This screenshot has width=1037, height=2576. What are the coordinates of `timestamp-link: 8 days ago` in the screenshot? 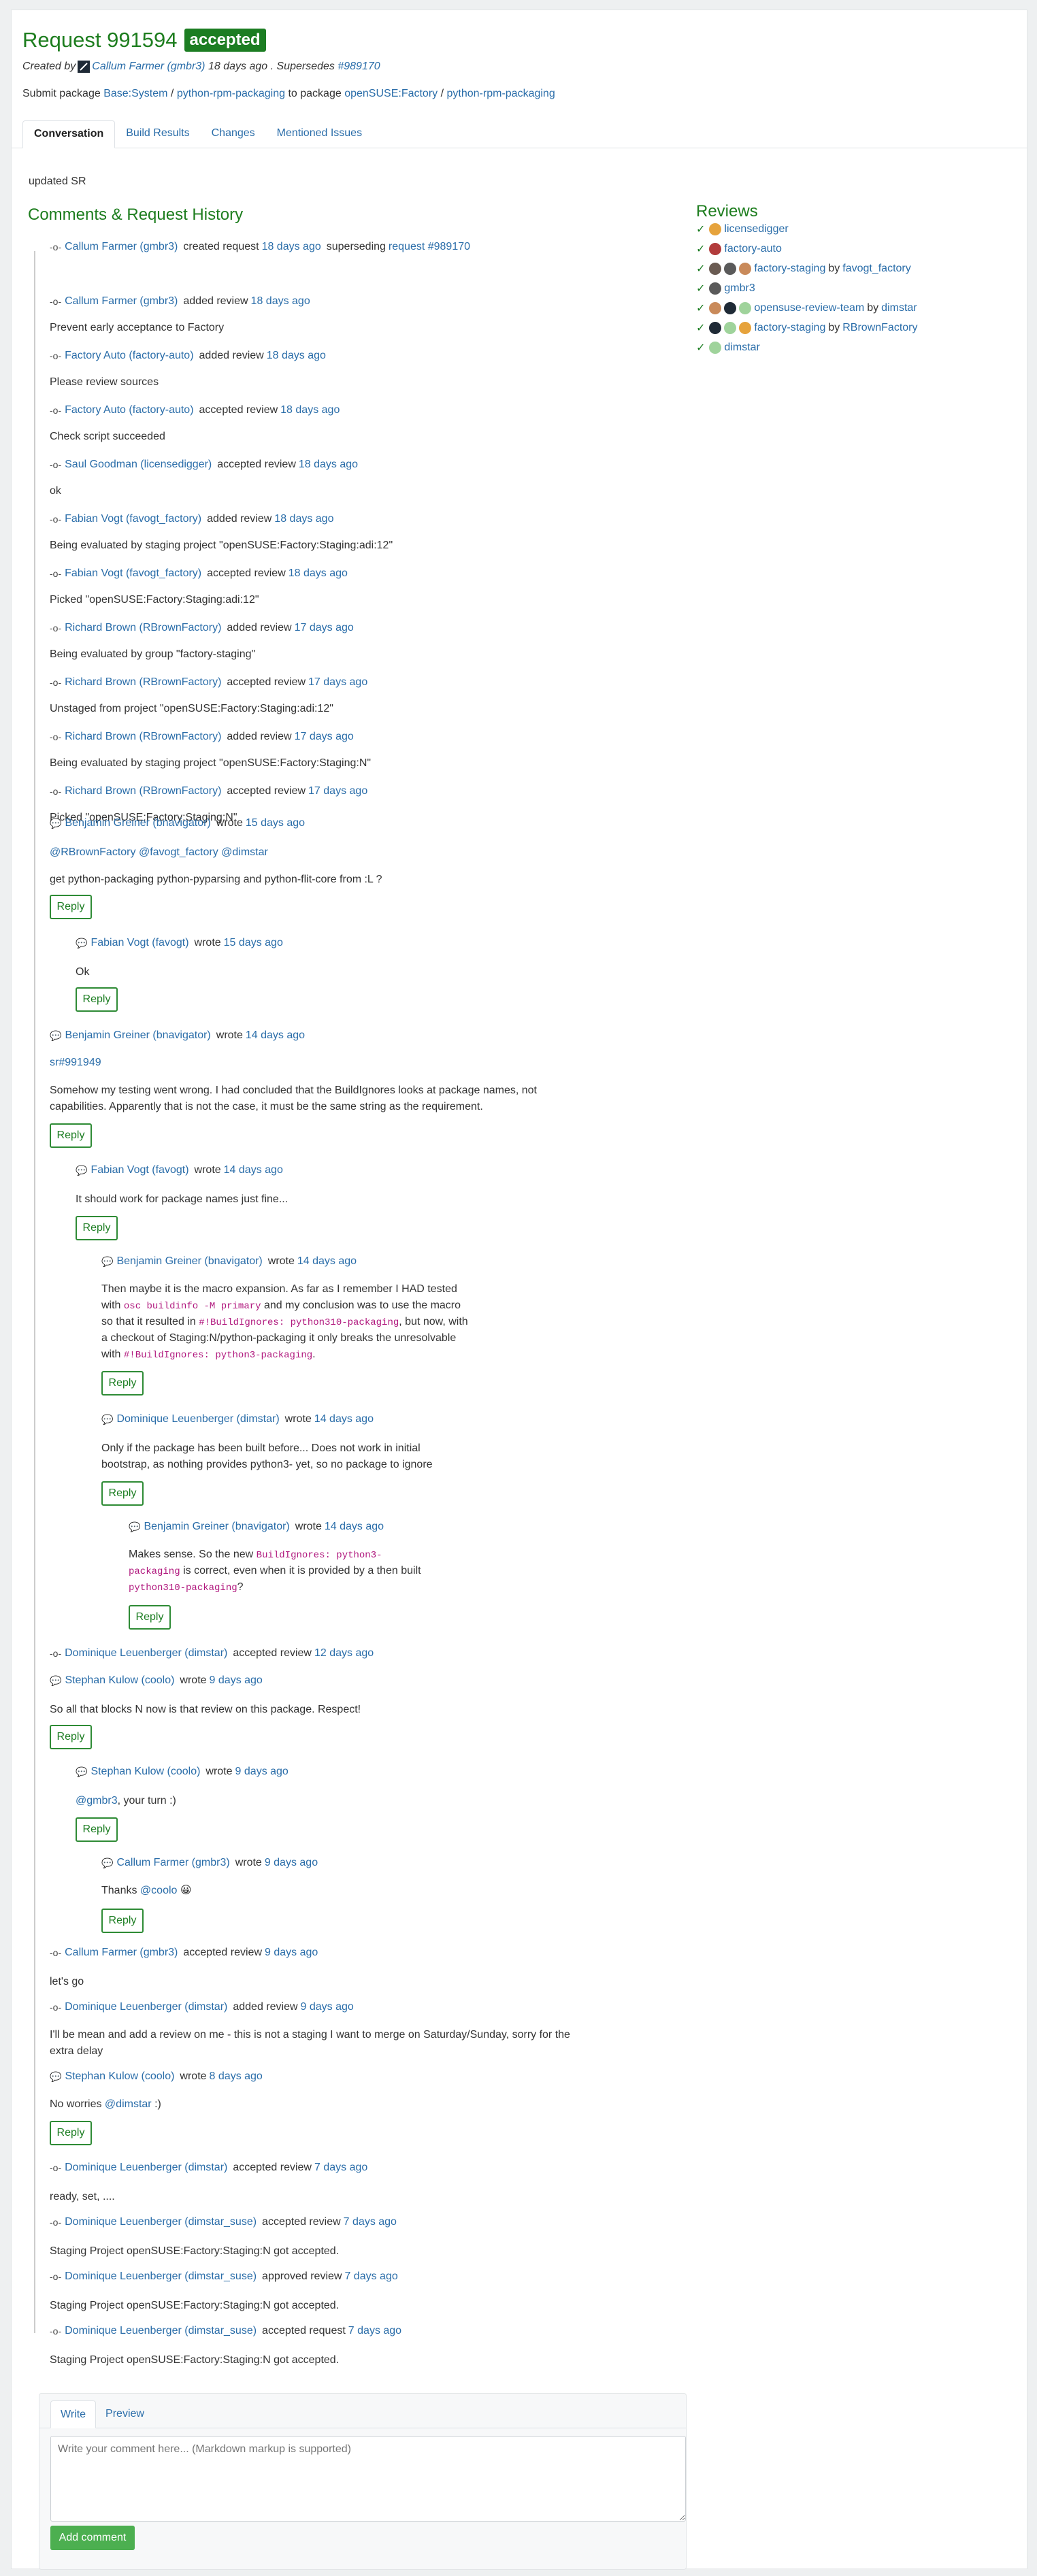 It's located at (237, 2076).